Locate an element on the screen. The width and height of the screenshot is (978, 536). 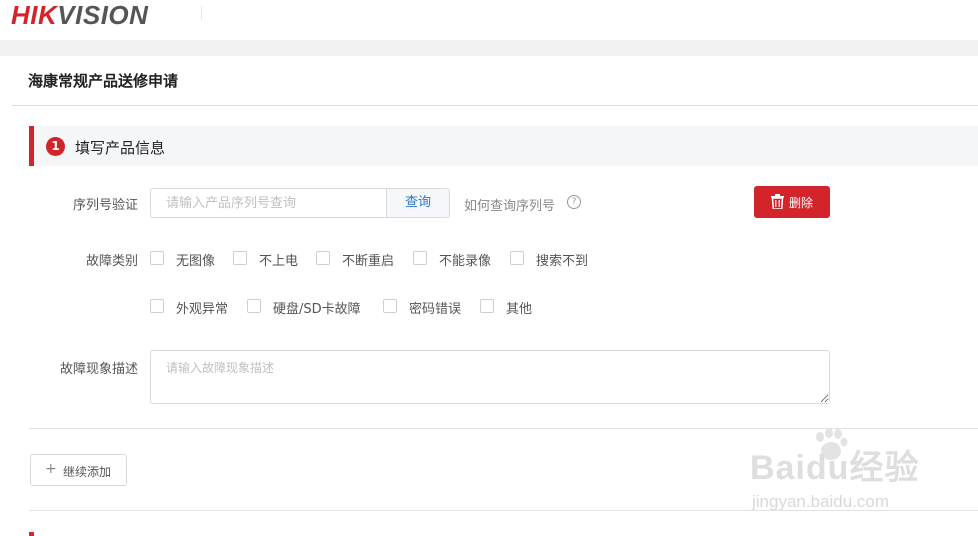
fault-description-textarea is located at coordinates (490, 377).